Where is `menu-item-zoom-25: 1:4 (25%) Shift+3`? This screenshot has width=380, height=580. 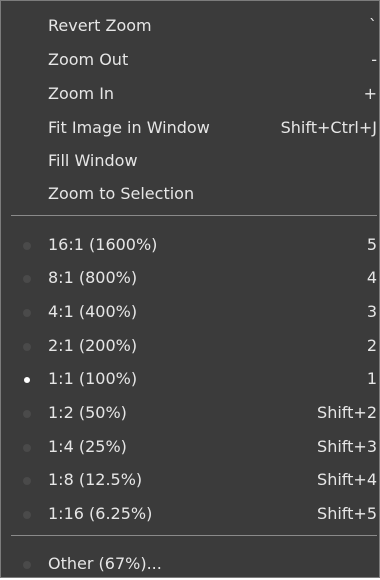
menu-item-zoom-25: 1:4 (25%) Shift+3 is located at coordinates (190, 447).